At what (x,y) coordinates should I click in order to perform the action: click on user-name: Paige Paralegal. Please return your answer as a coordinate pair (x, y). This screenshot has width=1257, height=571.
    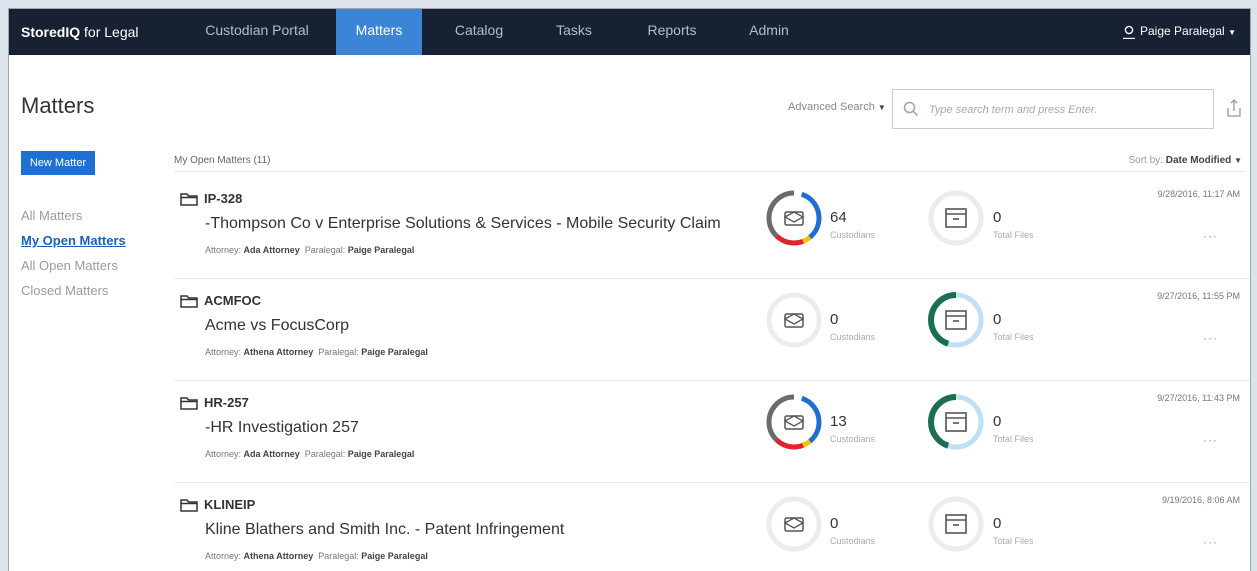
    Looking at the image, I should click on (1182, 31).